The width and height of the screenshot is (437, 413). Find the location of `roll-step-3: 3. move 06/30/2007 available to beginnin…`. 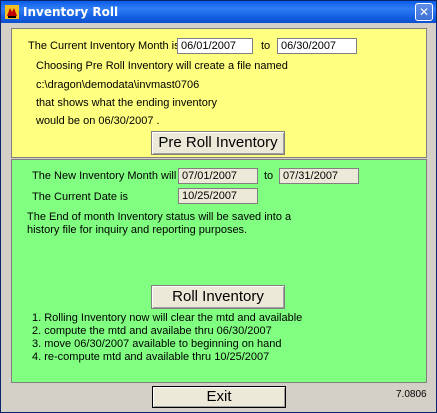

roll-step-3: 3. move 06/30/2007 available to beginnin… is located at coordinates (157, 344).